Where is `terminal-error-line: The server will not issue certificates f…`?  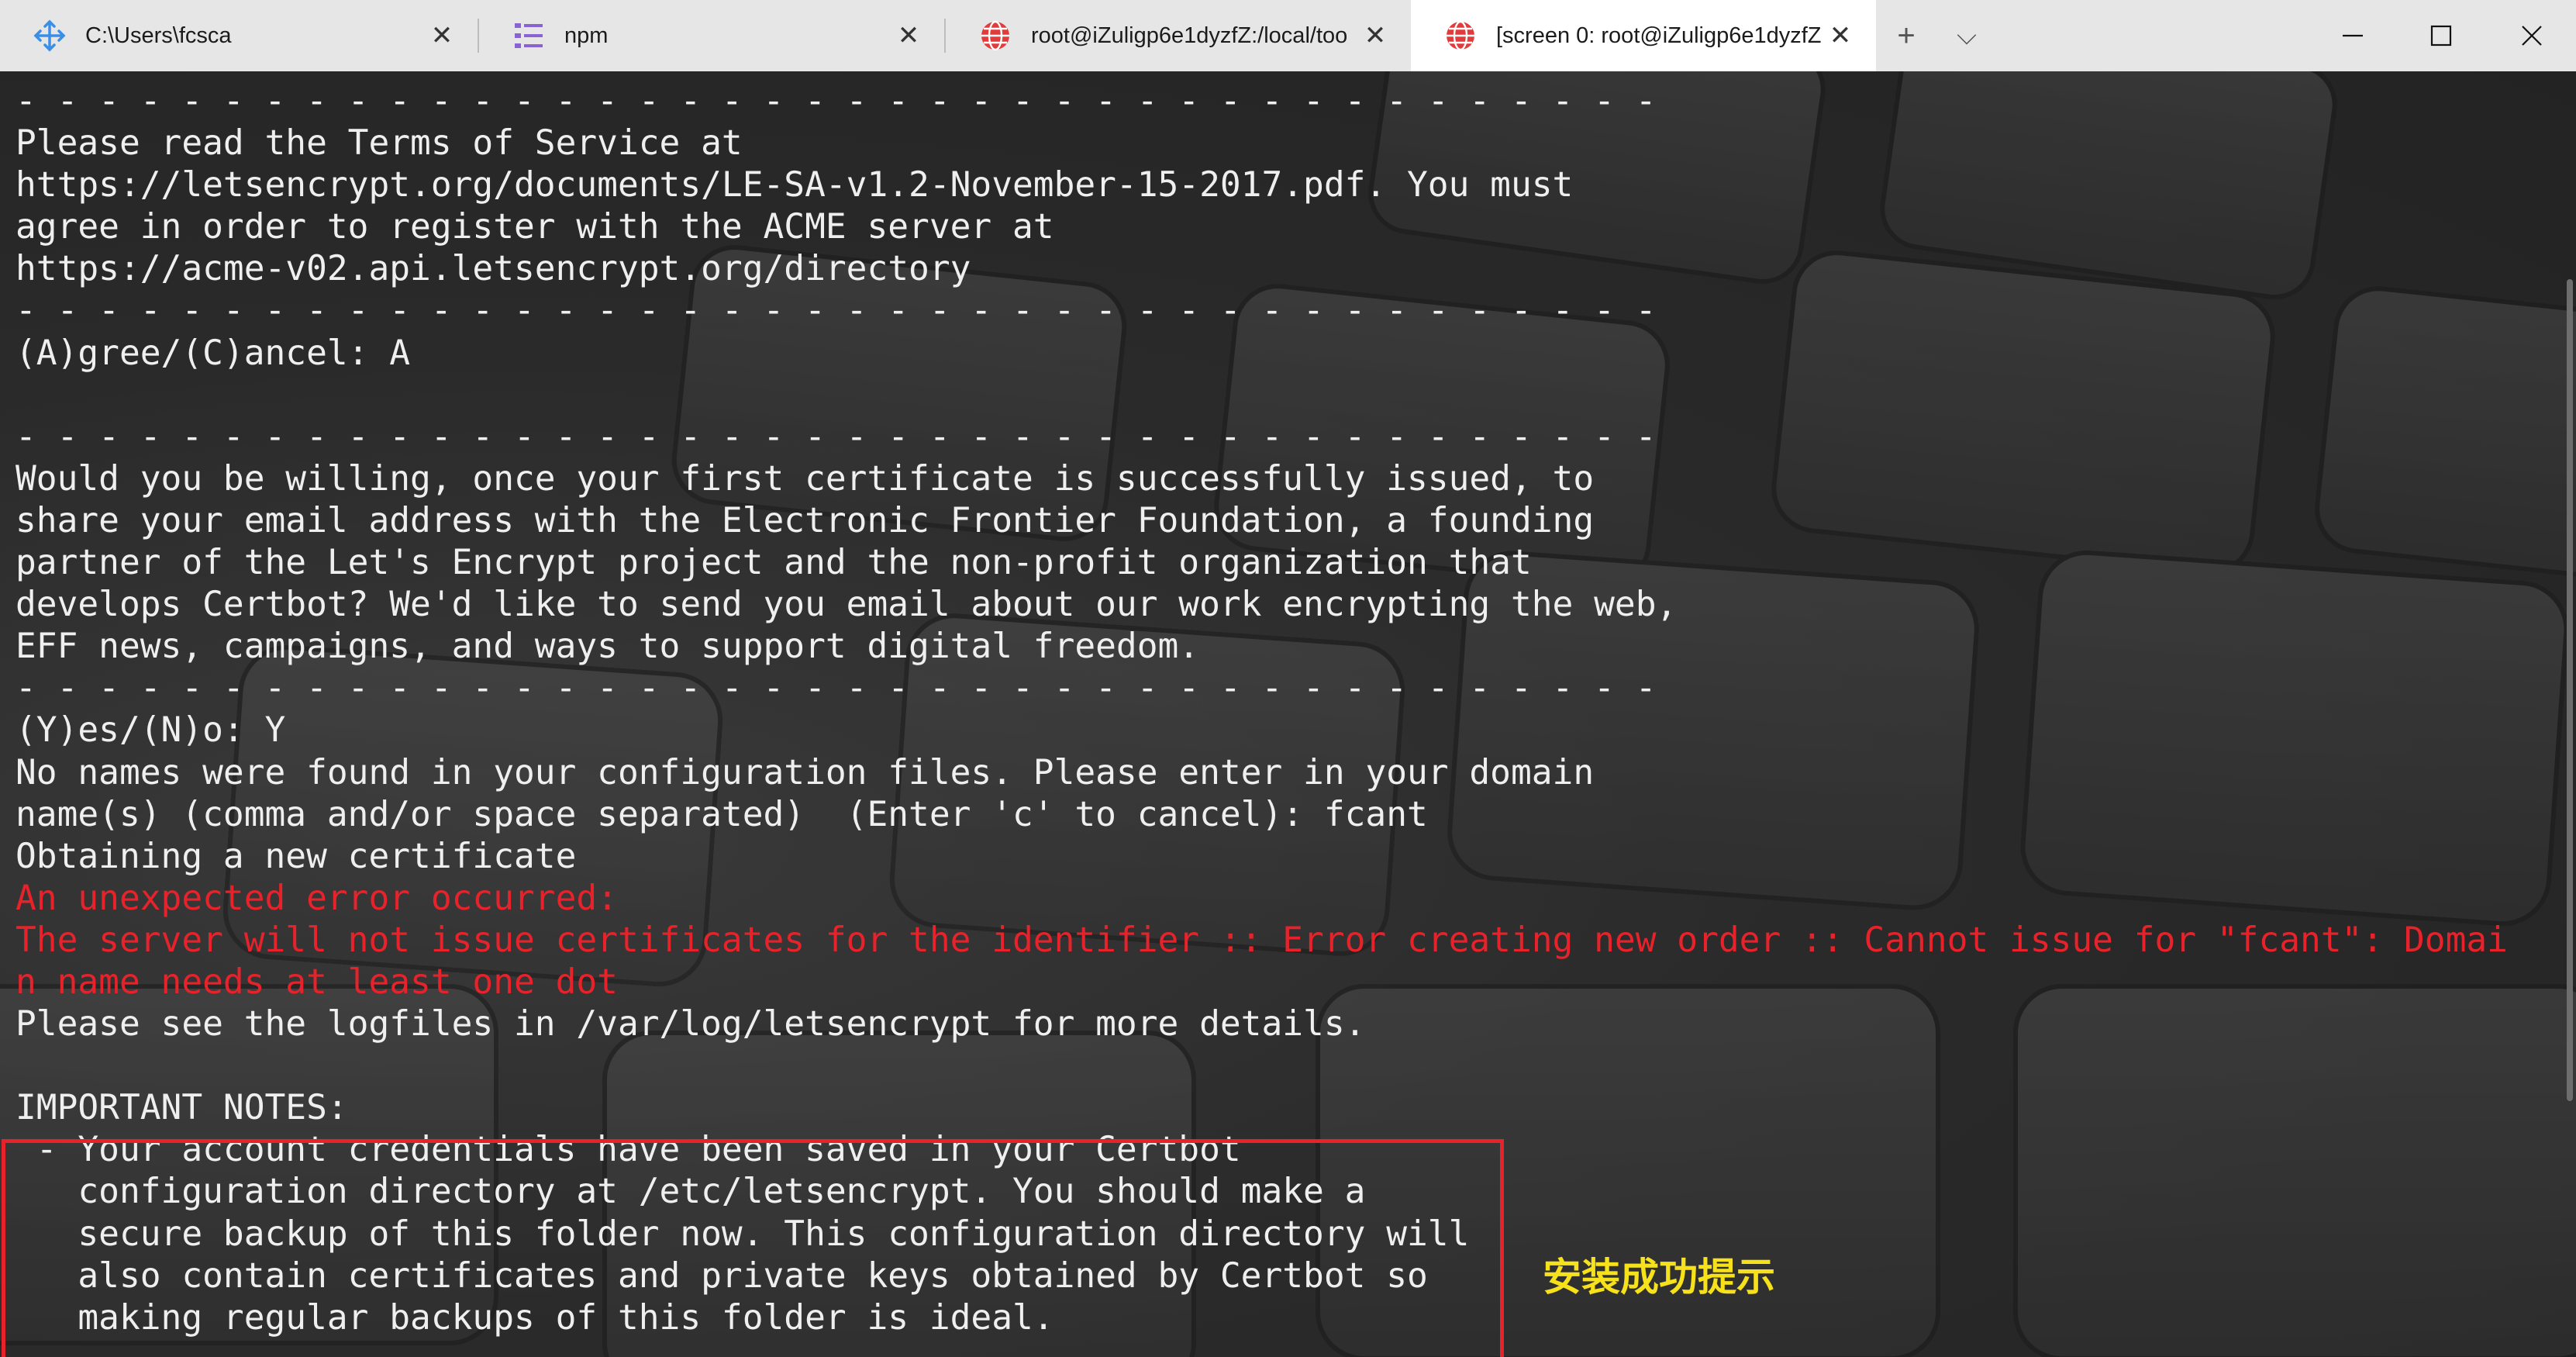
terminal-error-line: The server will not issue certificates f… is located at coordinates (1262, 940).